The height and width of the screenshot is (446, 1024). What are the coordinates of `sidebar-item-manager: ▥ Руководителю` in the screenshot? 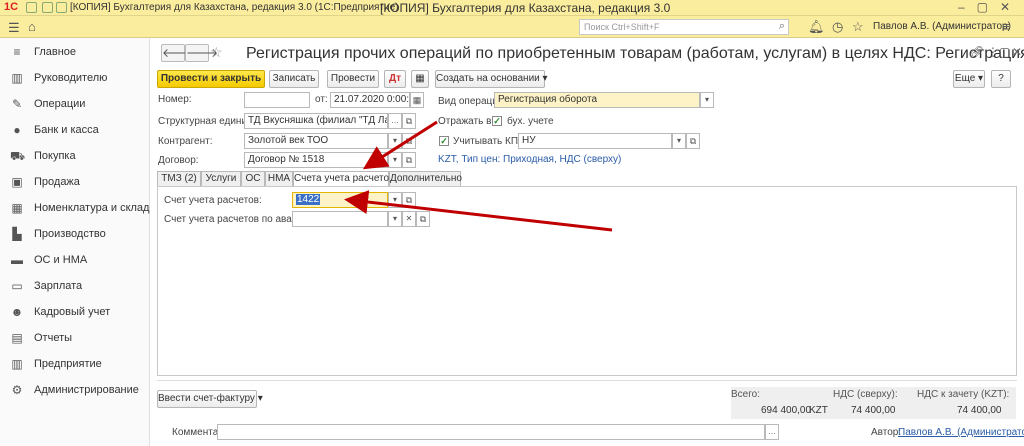 It's located at (75, 79).